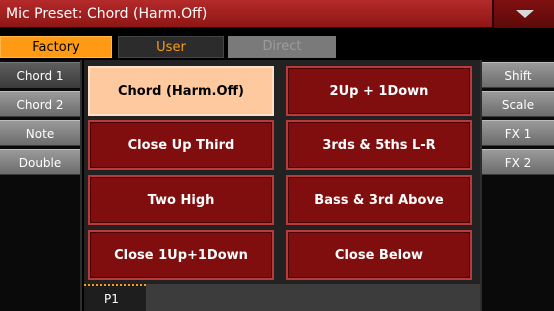 This screenshot has height=311, width=554. What do you see at coordinates (115, 297) in the screenshot?
I see `page-tab-p1: P1` at bounding box center [115, 297].